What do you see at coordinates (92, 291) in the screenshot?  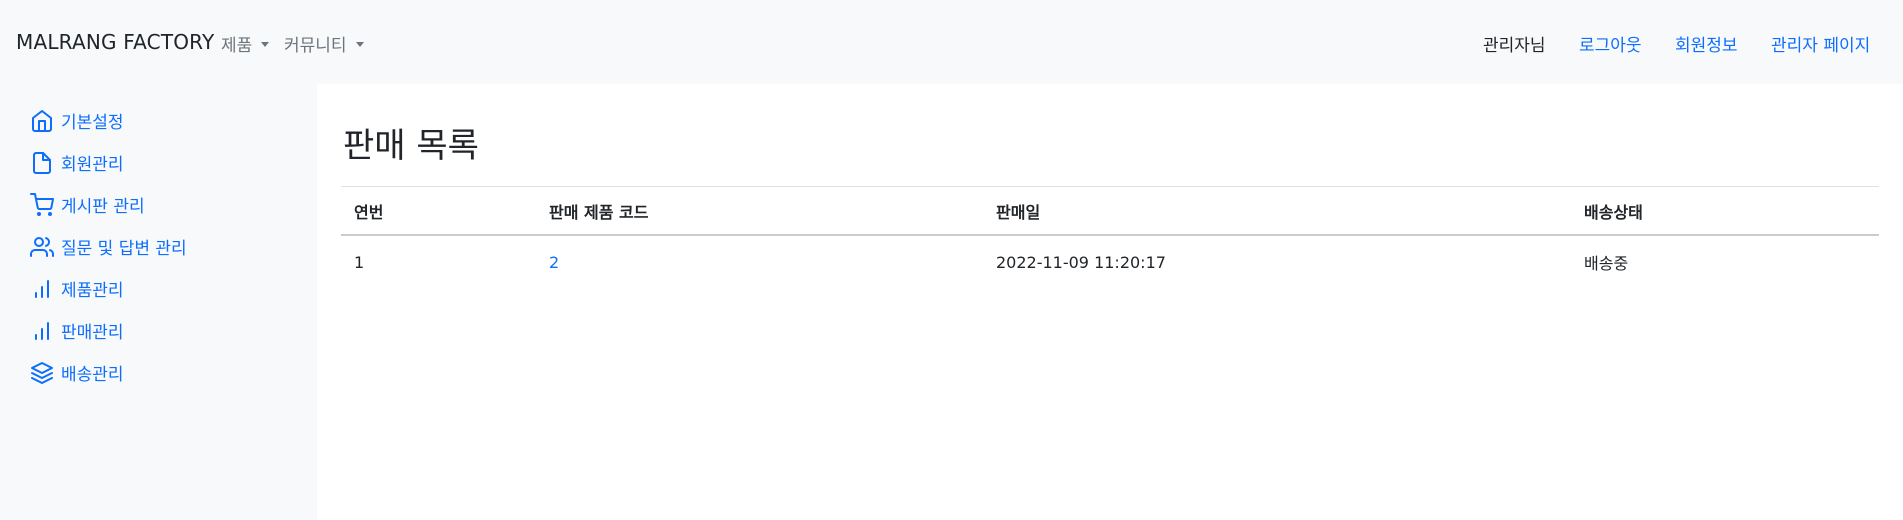 I see `sidebar-item-label: 제품관리` at bounding box center [92, 291].